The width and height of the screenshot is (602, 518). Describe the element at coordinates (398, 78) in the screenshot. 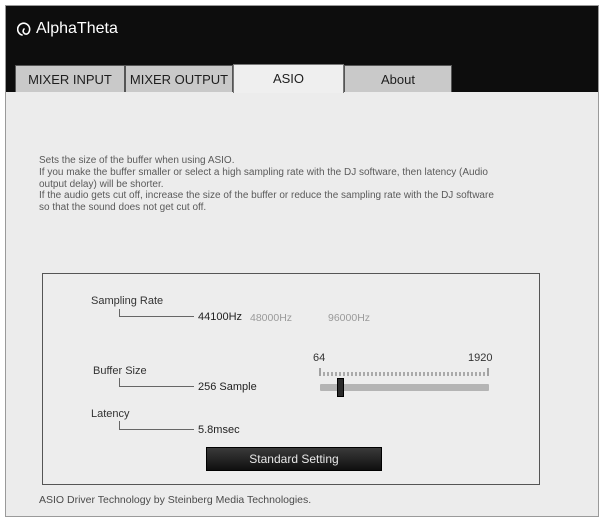

I see `tab-about: About` at that location.